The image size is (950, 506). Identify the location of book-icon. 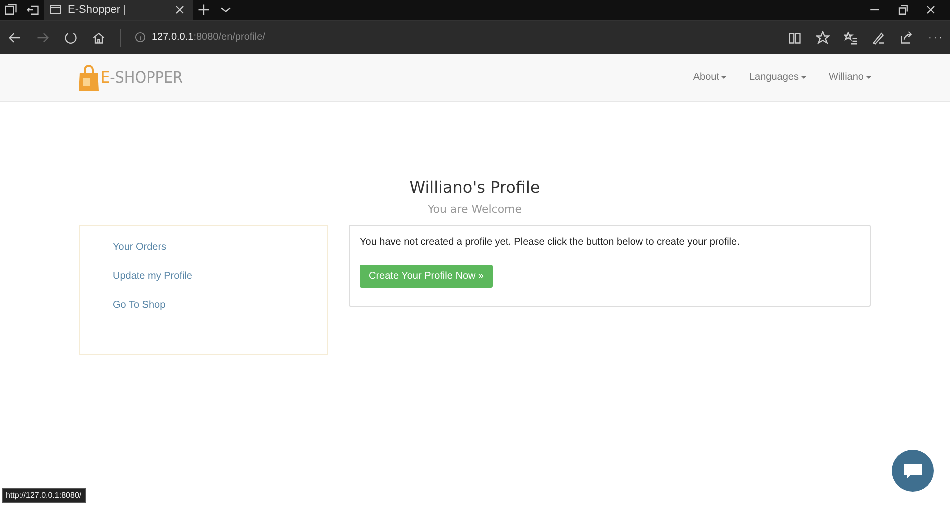
(795, 37).